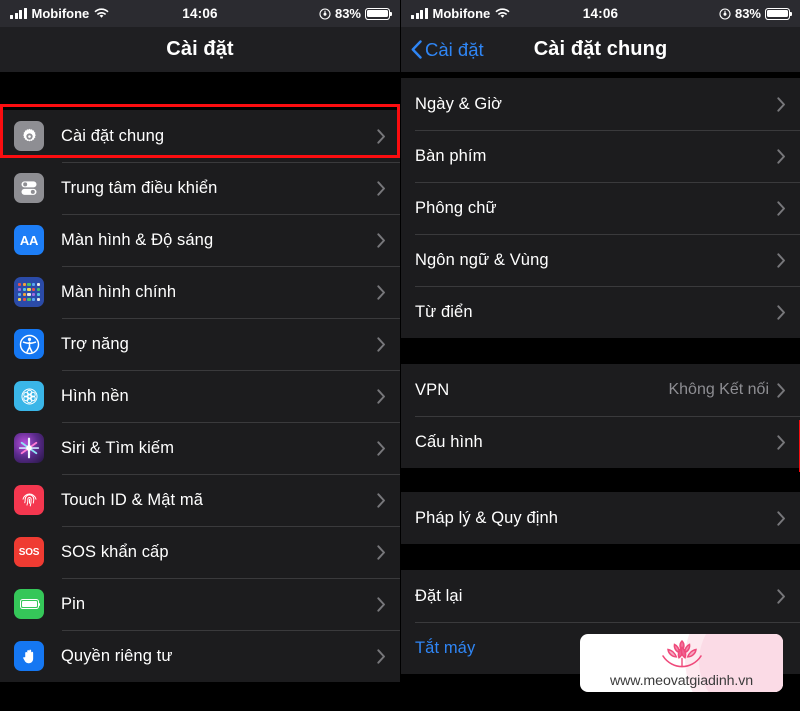  What do you see at coordinates (200, 656) in the screenshot?
I see `list-item: Quyền riêng tư` at bounding box center [200, 656].